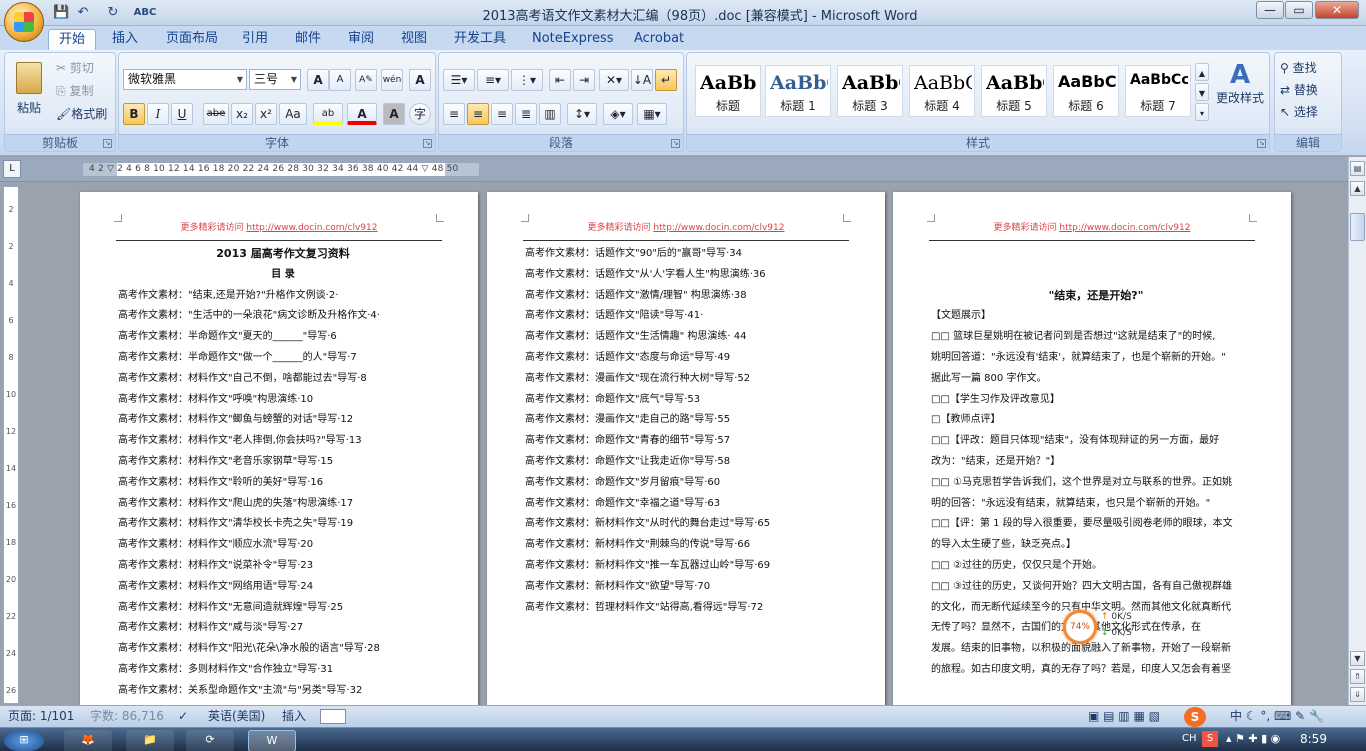 Image resolution: width=1366 pixels, height=751 pixels. What do you see at coordinates (550, 114) in the screenshot?
I see `distributed-icon: ▥` at bounding box center [550, 114].